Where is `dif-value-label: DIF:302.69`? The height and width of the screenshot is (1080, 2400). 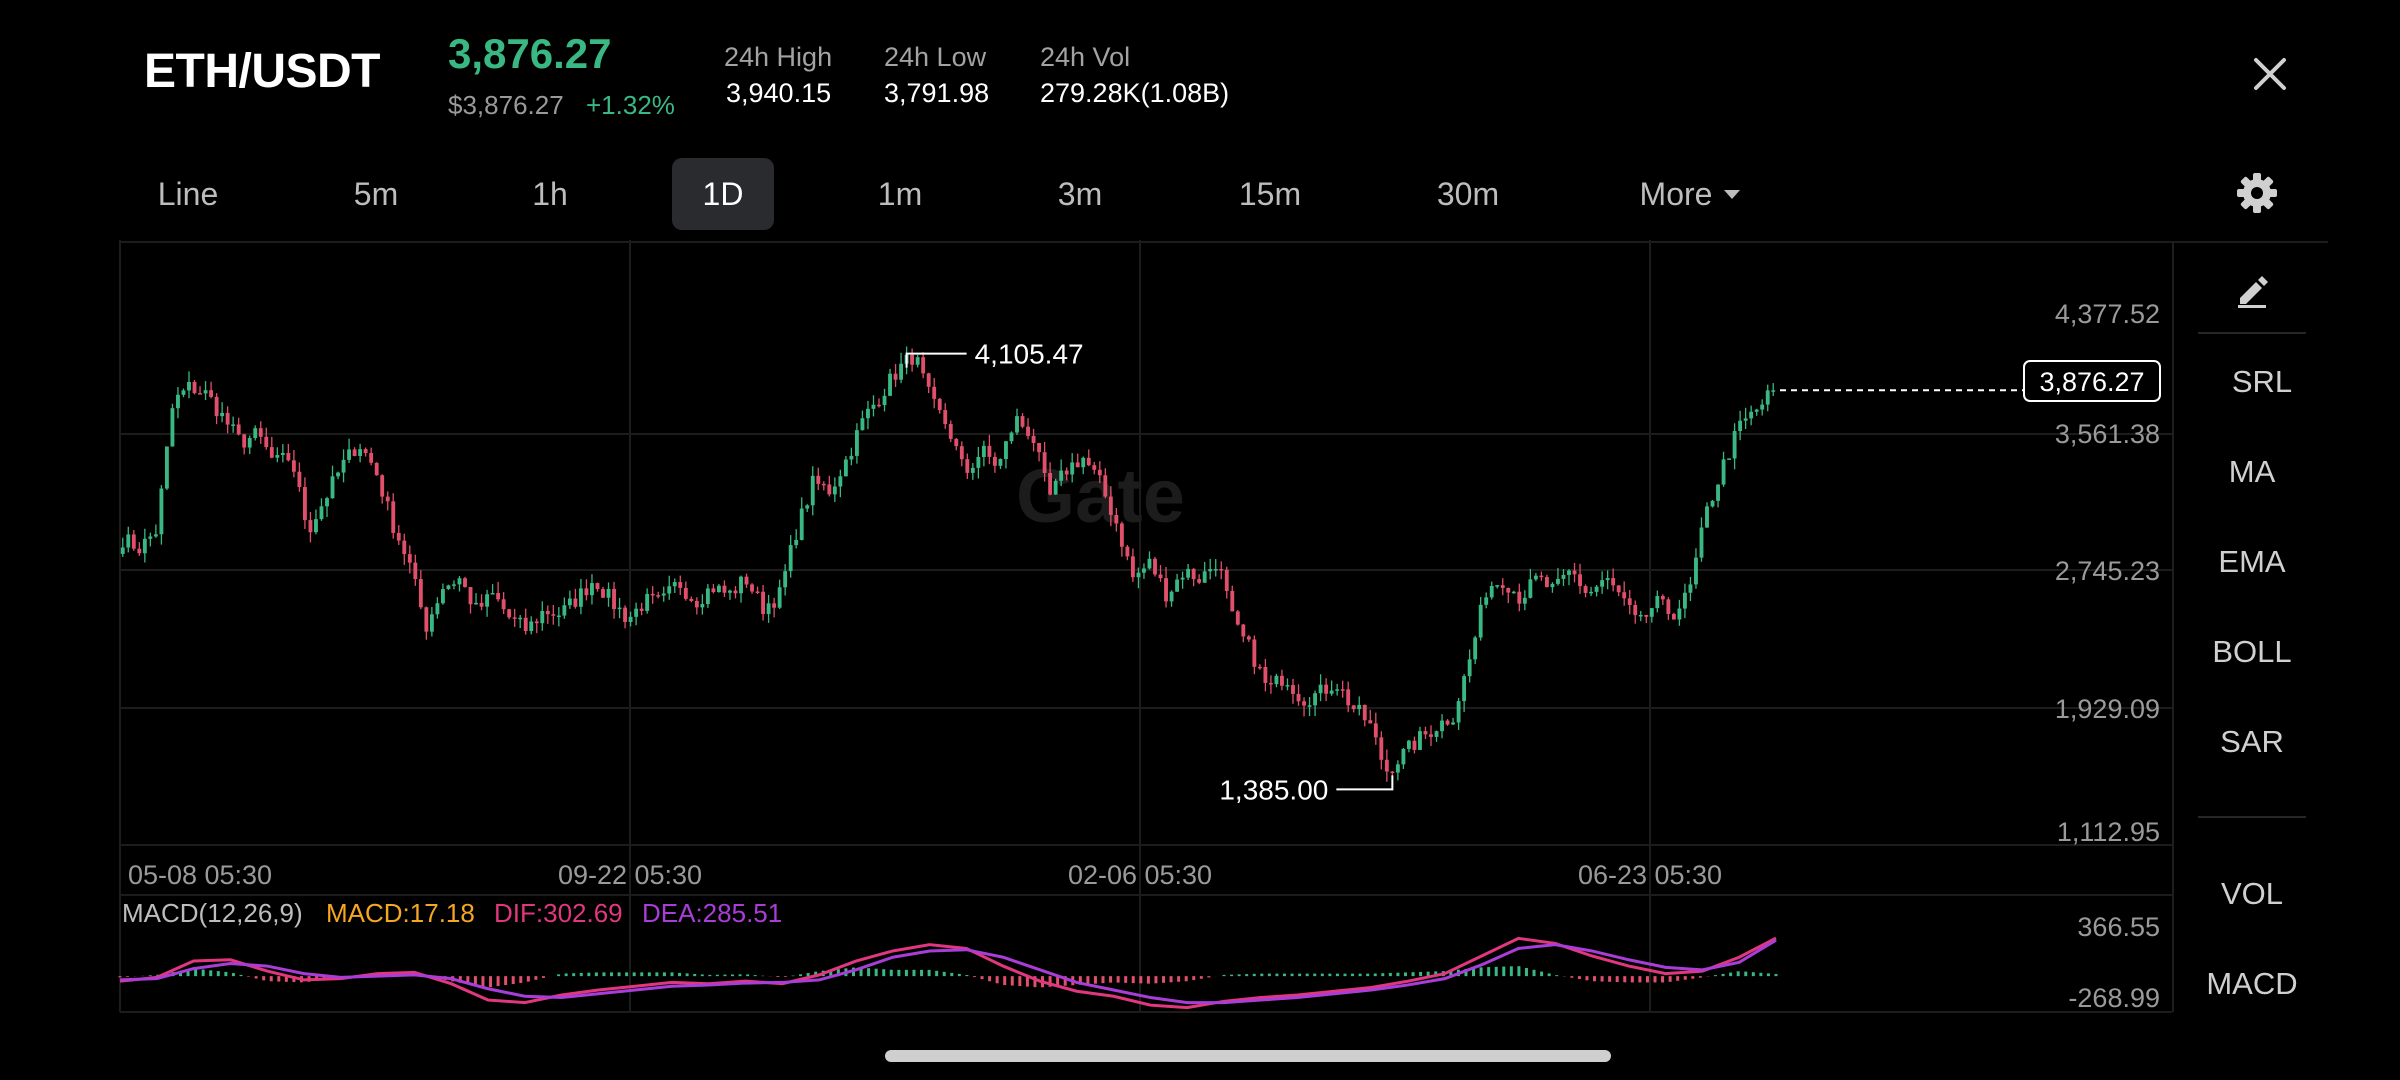 dif-value-label: DIF:302.69 is located at coordinates (558, 913).